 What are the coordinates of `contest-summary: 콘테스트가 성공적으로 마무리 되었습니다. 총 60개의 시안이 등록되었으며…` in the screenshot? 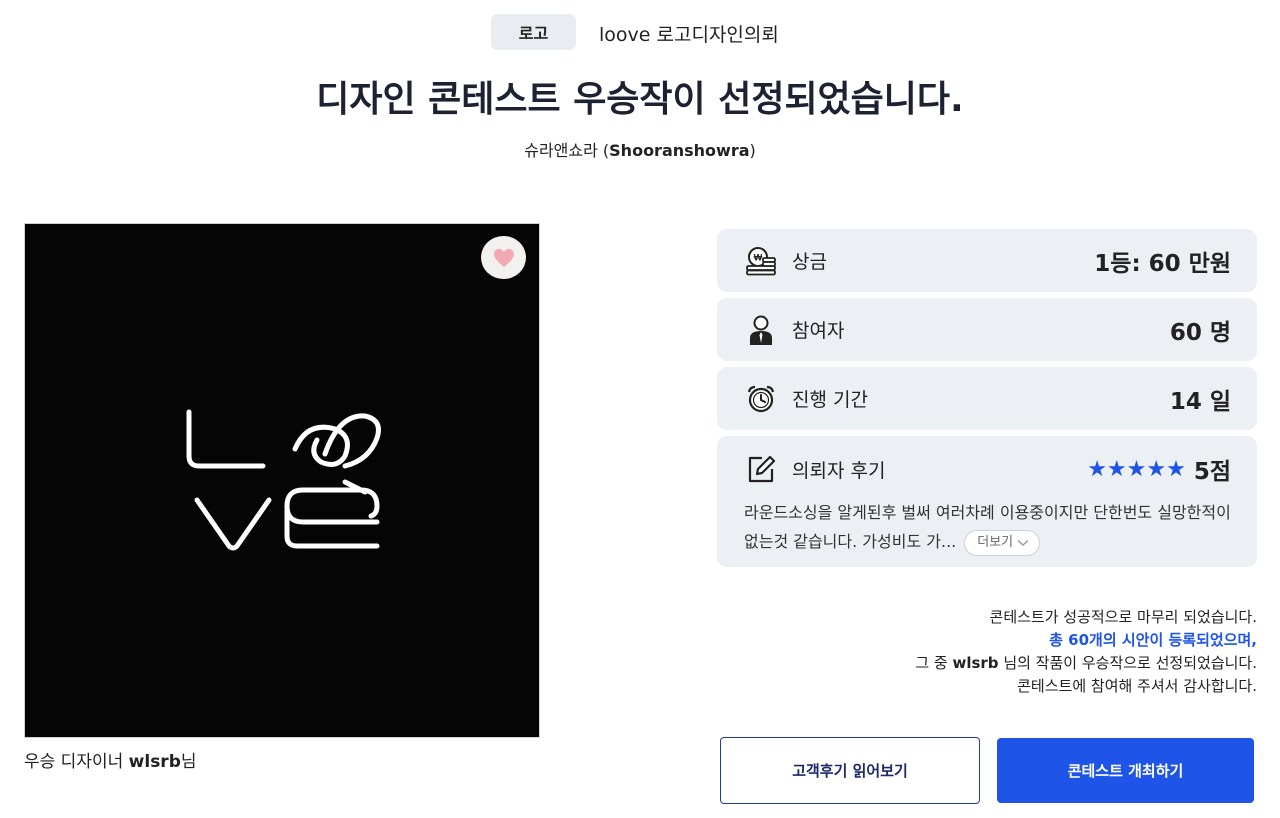 It's located at (1086, 651).